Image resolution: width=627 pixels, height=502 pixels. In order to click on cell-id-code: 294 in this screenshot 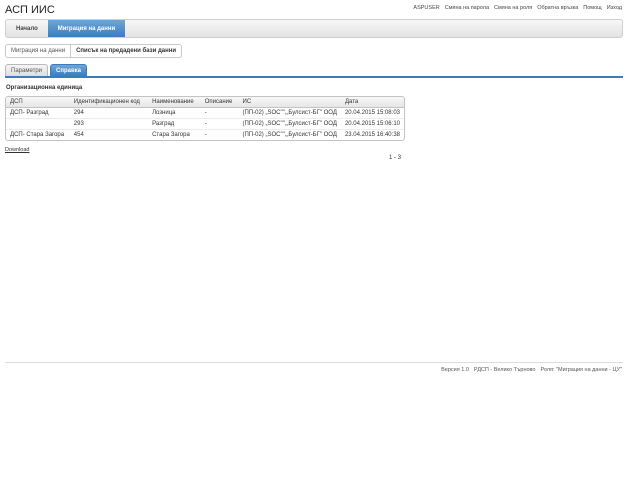, I will do `click(109, 112)`.